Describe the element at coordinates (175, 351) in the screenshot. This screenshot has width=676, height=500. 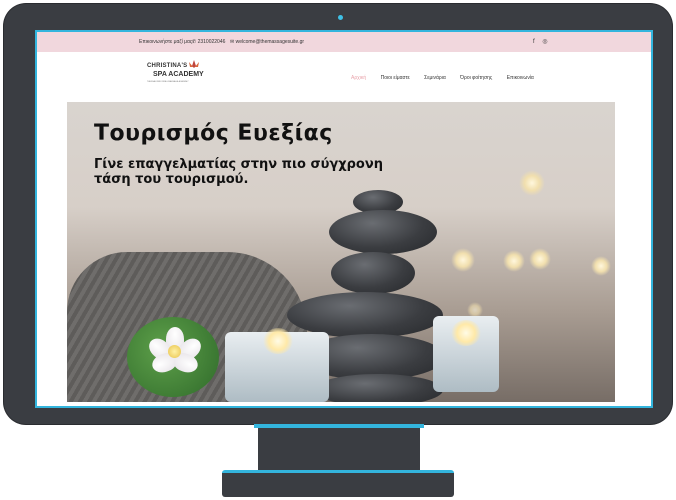
I see `water-lily` at that location.